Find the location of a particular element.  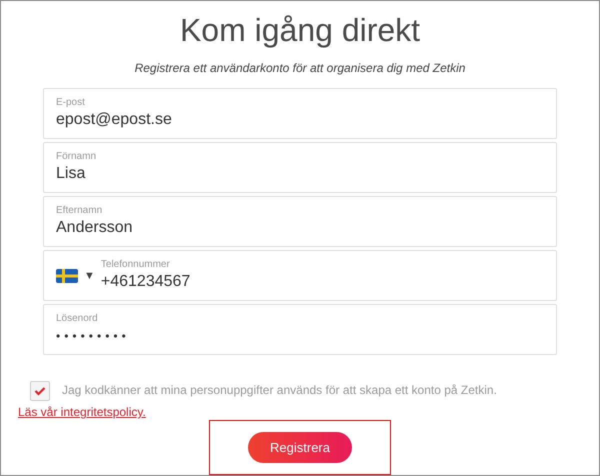

field-label: Telefonnummer is located at coordinates (135, 264).